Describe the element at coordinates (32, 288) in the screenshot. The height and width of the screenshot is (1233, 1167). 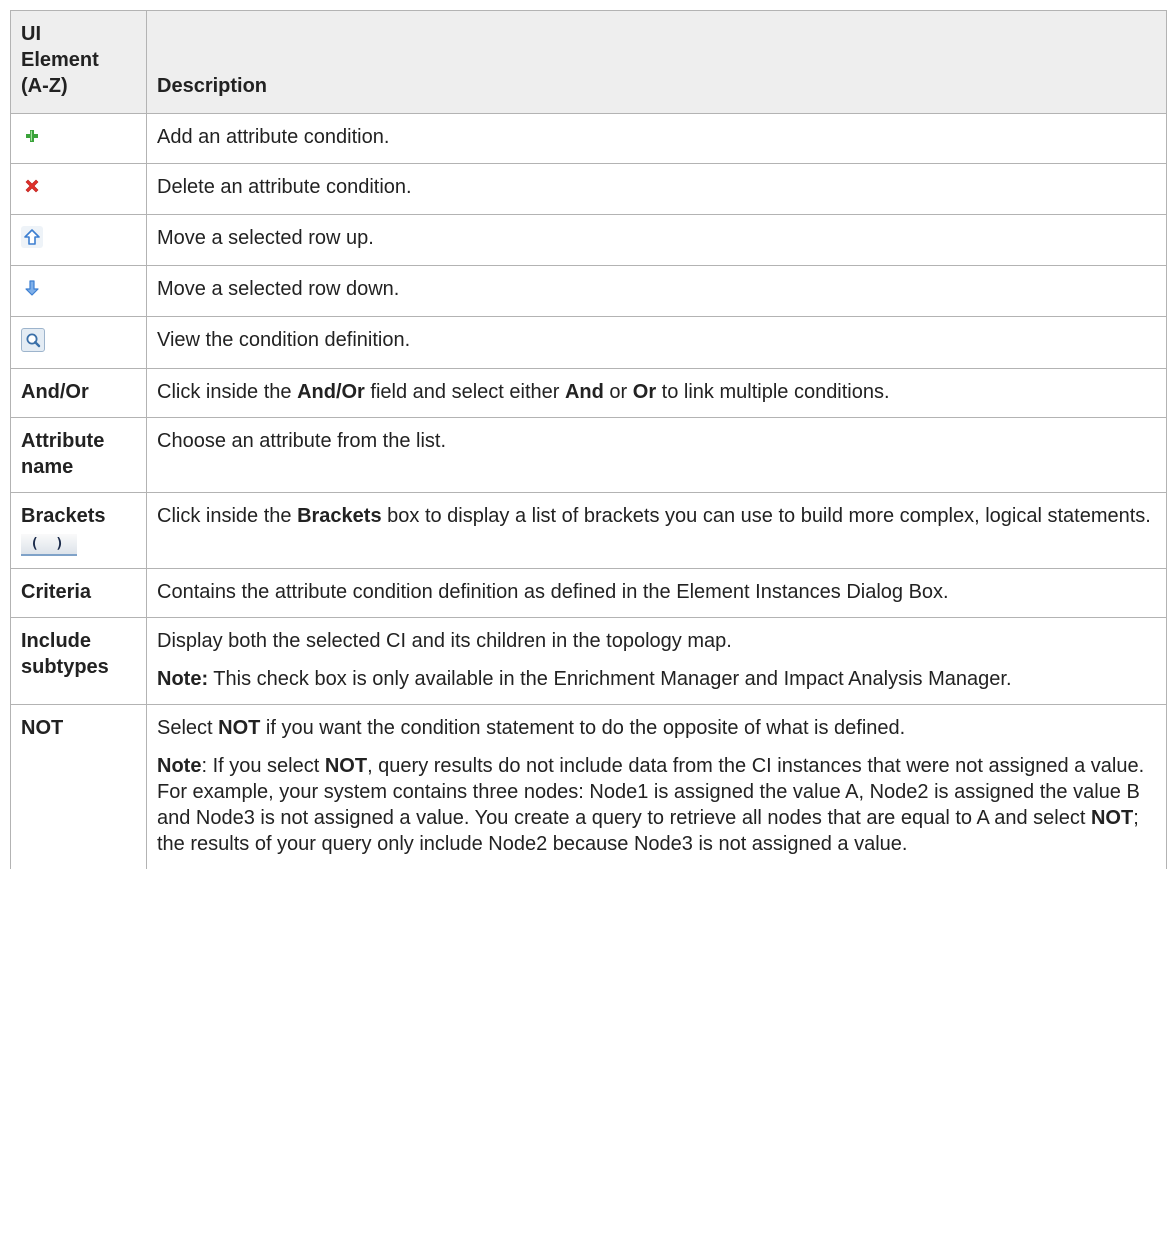
I see `move-down-icon` at that location.